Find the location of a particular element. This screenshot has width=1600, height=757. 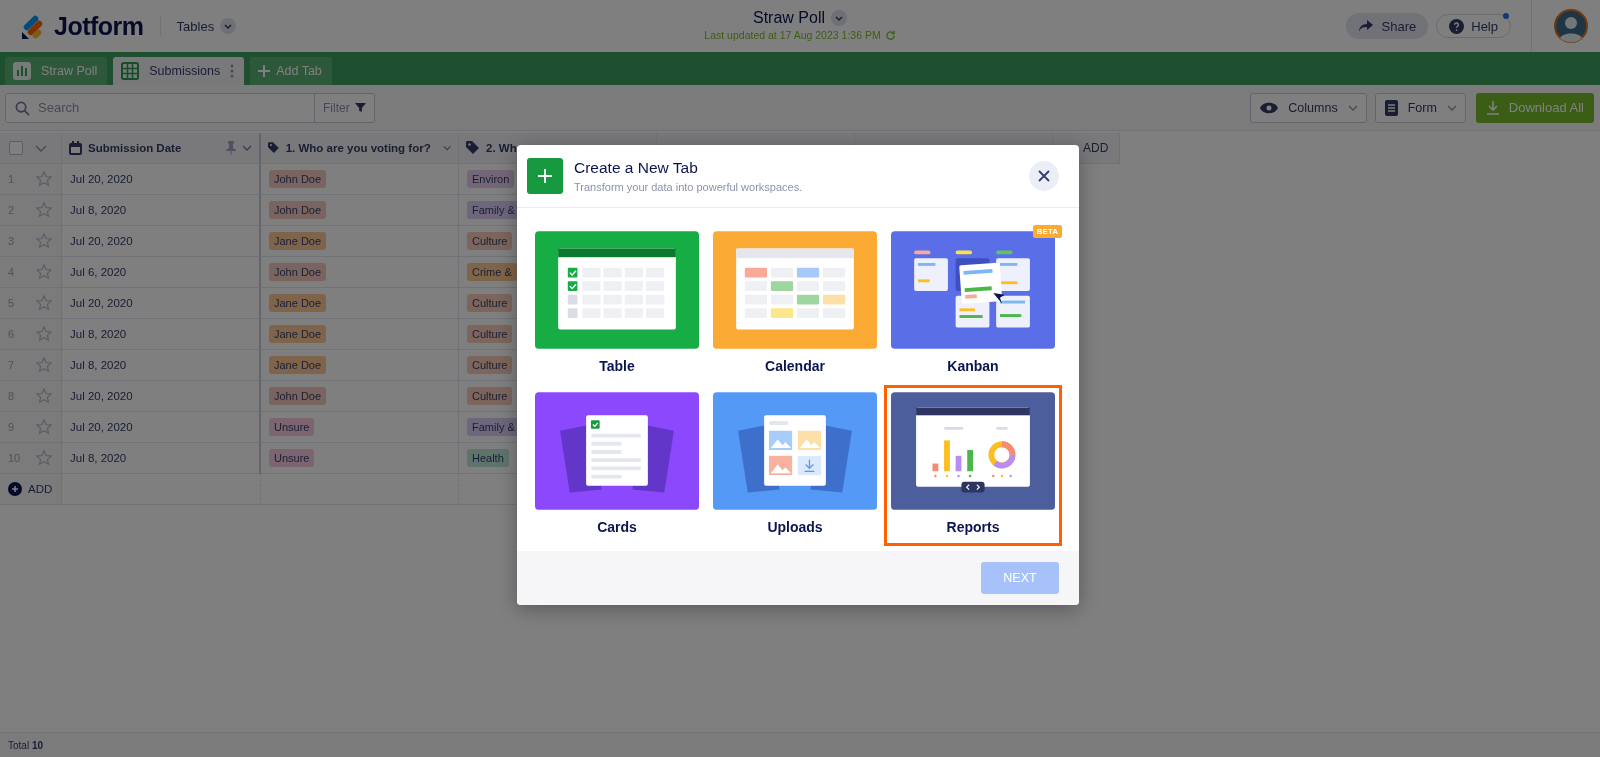

tag: Crime & is located at coordinates (492, 272).